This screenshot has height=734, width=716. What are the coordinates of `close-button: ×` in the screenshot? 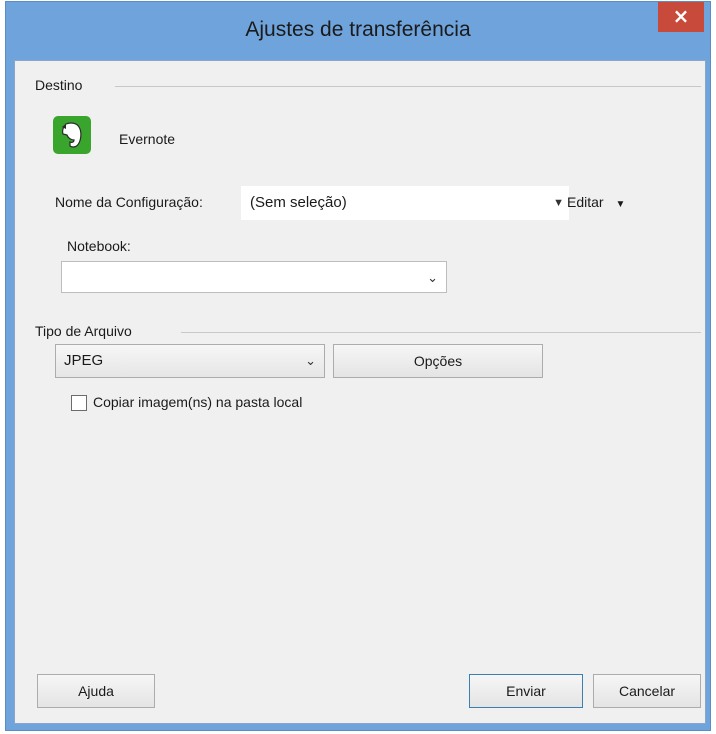 It's located at (681, 17).